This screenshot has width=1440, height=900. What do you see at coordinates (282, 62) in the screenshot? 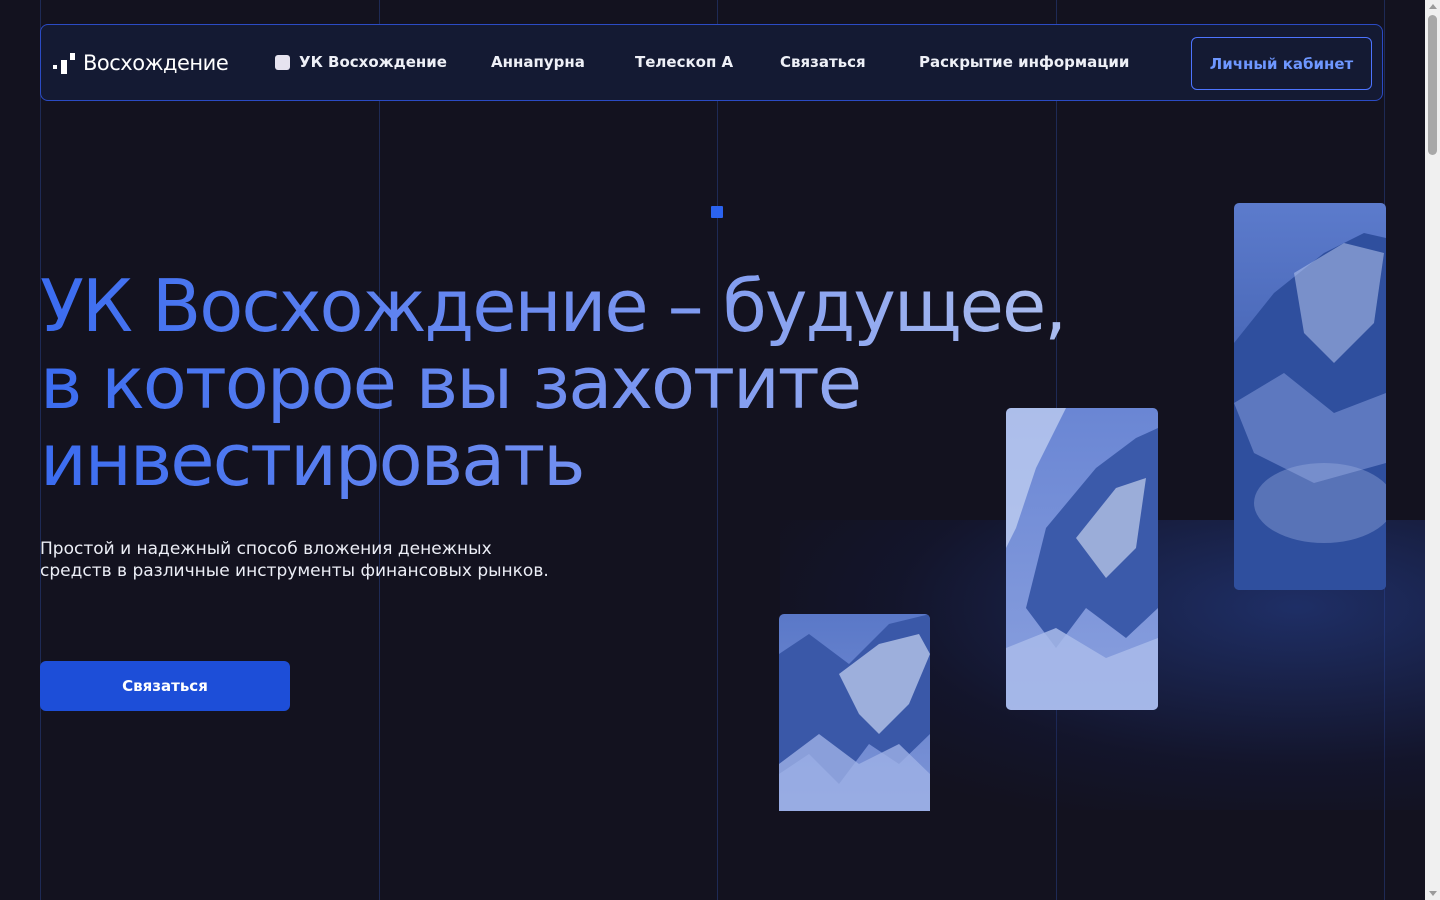
I see `active-indicator-icon` at bounding box center [282, 62].